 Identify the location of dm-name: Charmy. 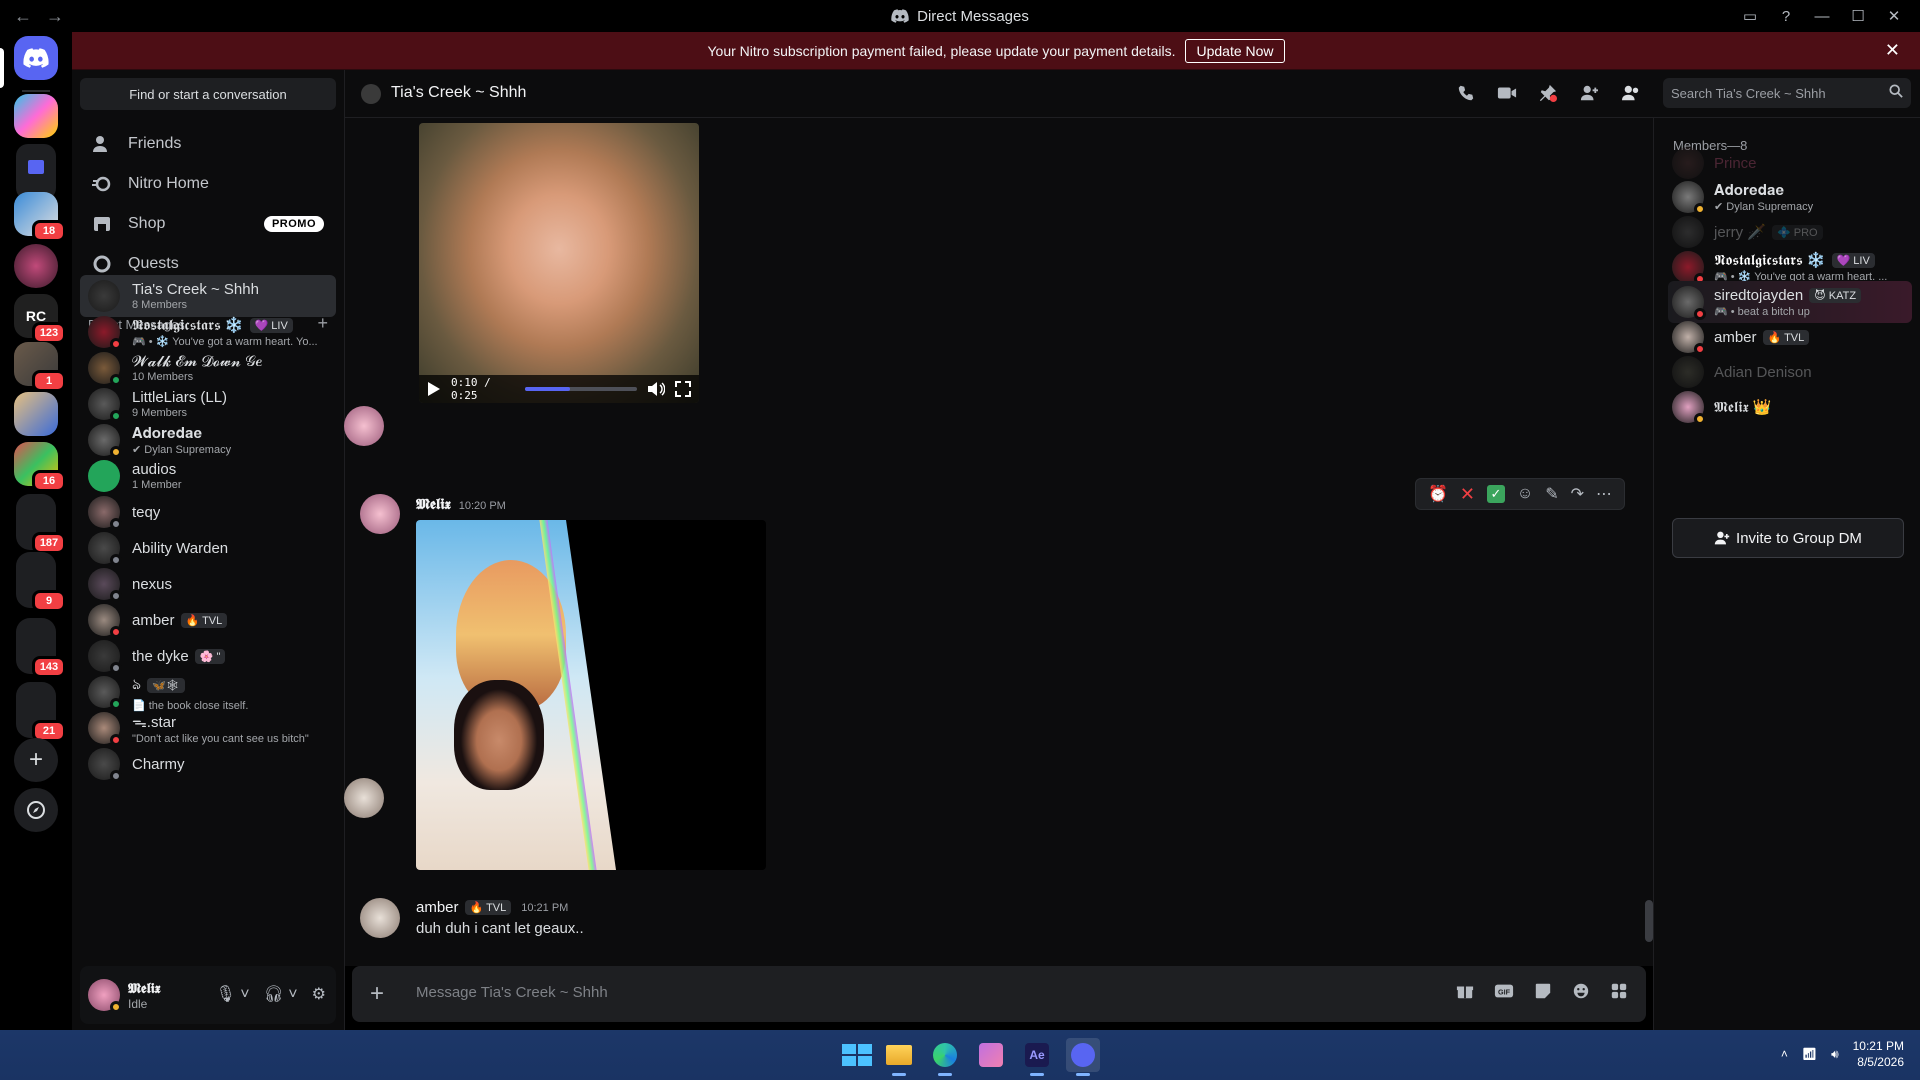
(158, 764).